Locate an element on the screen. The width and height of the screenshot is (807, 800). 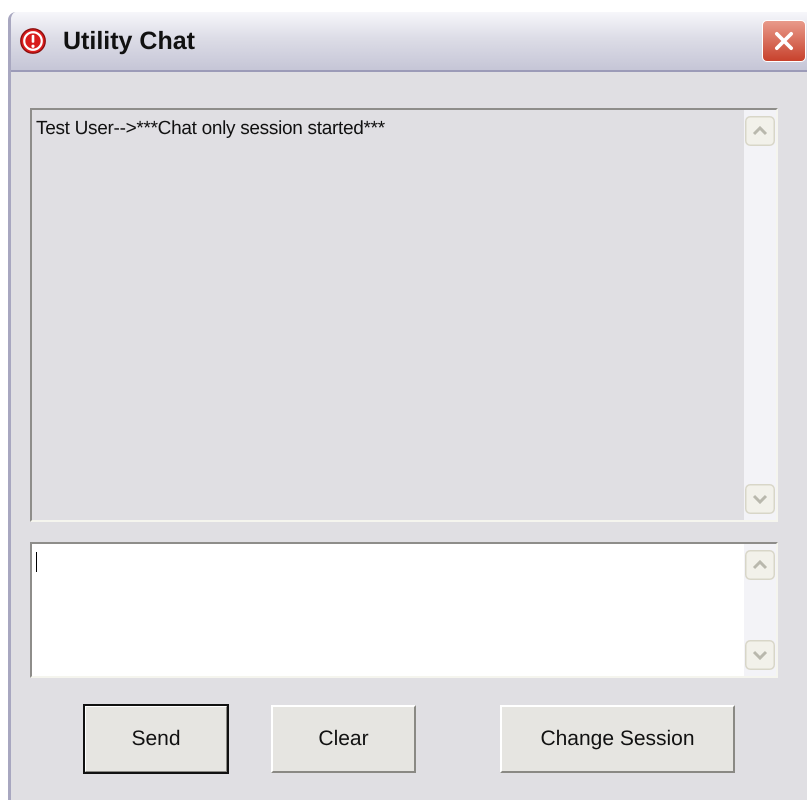
scrollbar is located at coordinates (760, 610).